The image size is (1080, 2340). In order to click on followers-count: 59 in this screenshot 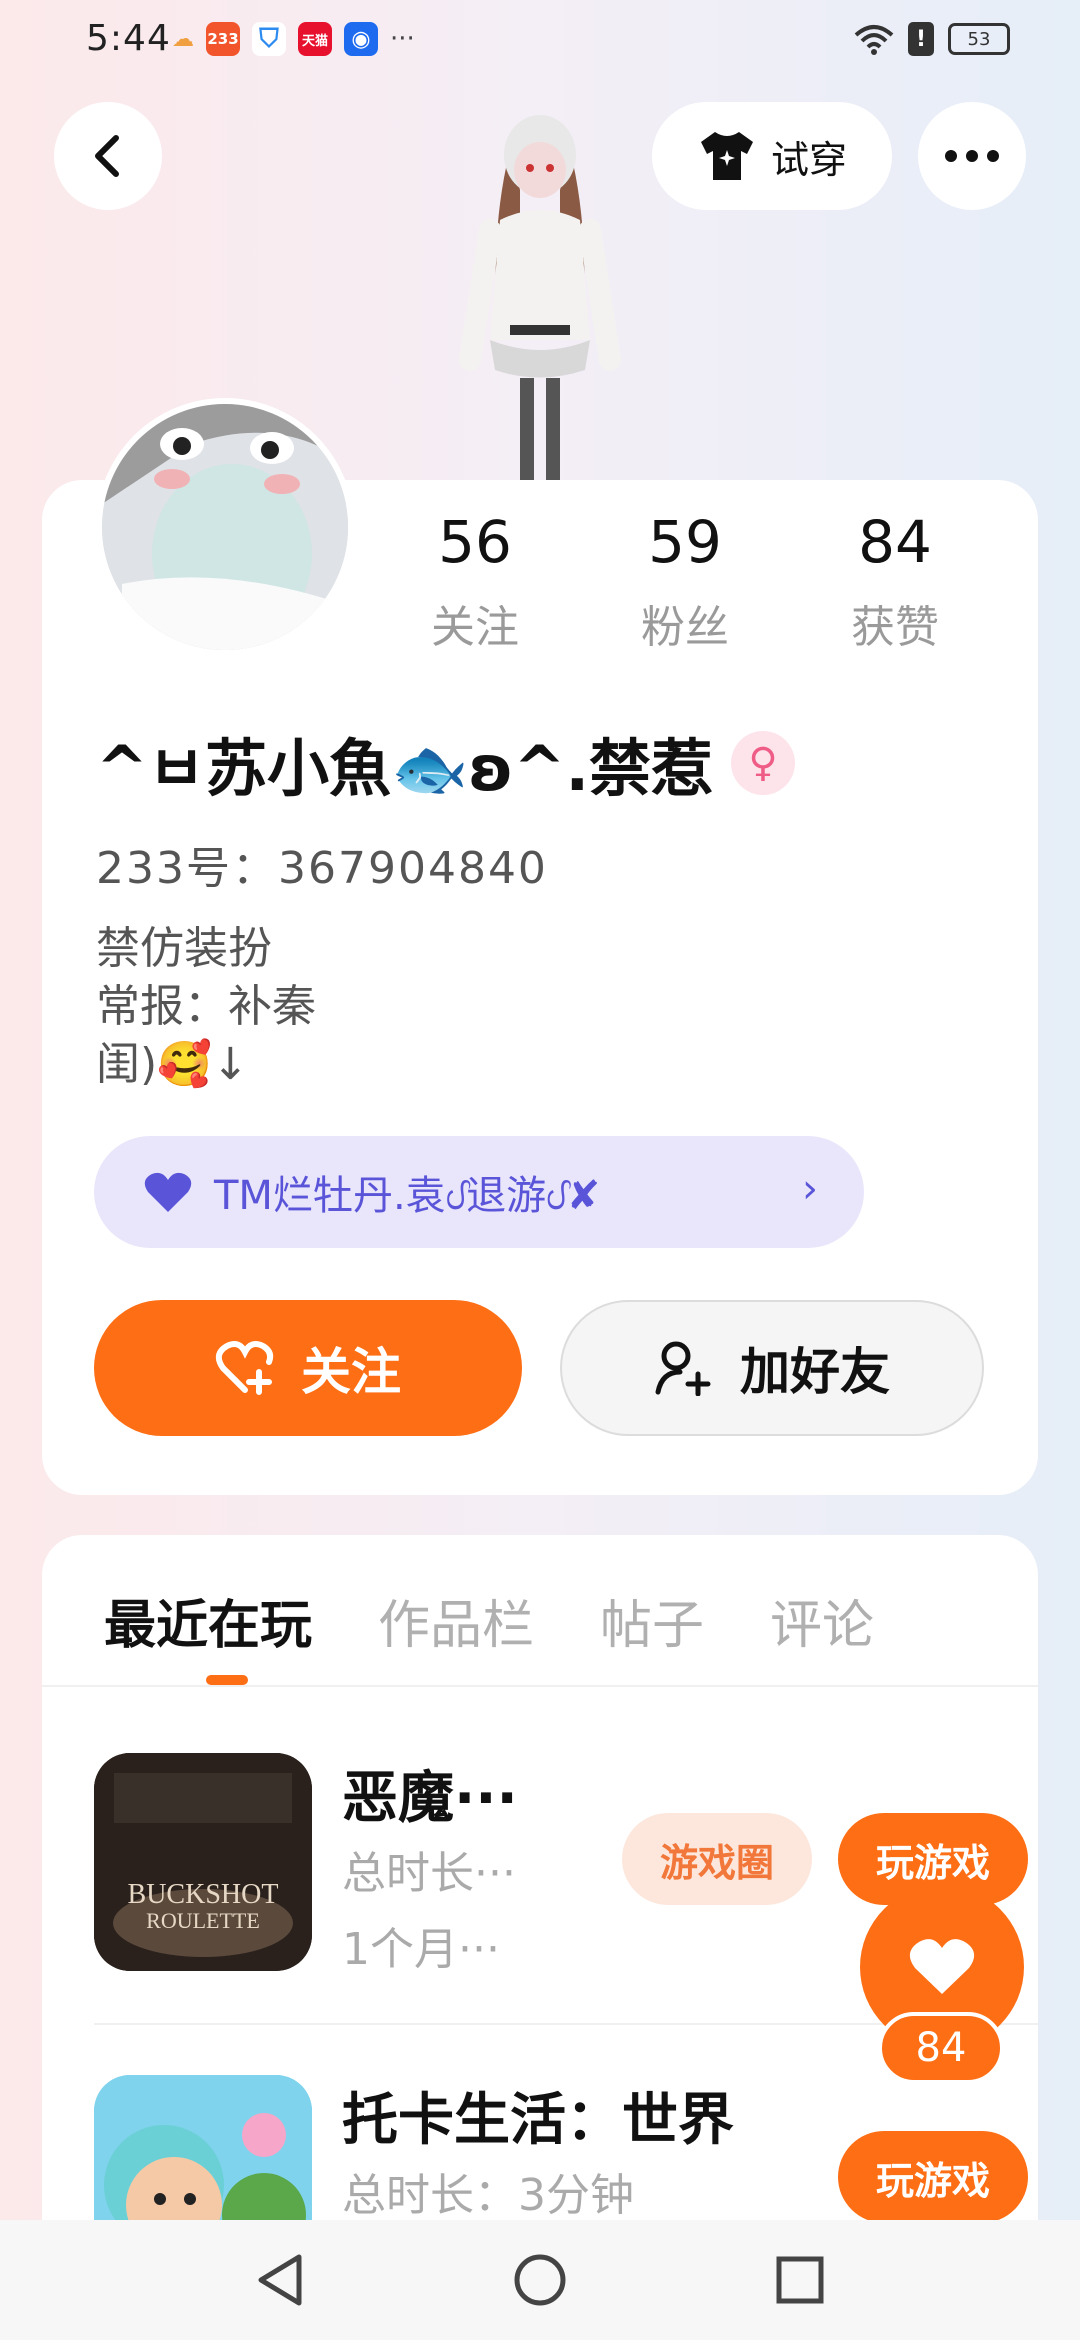, I will do `click(685, 542)`.